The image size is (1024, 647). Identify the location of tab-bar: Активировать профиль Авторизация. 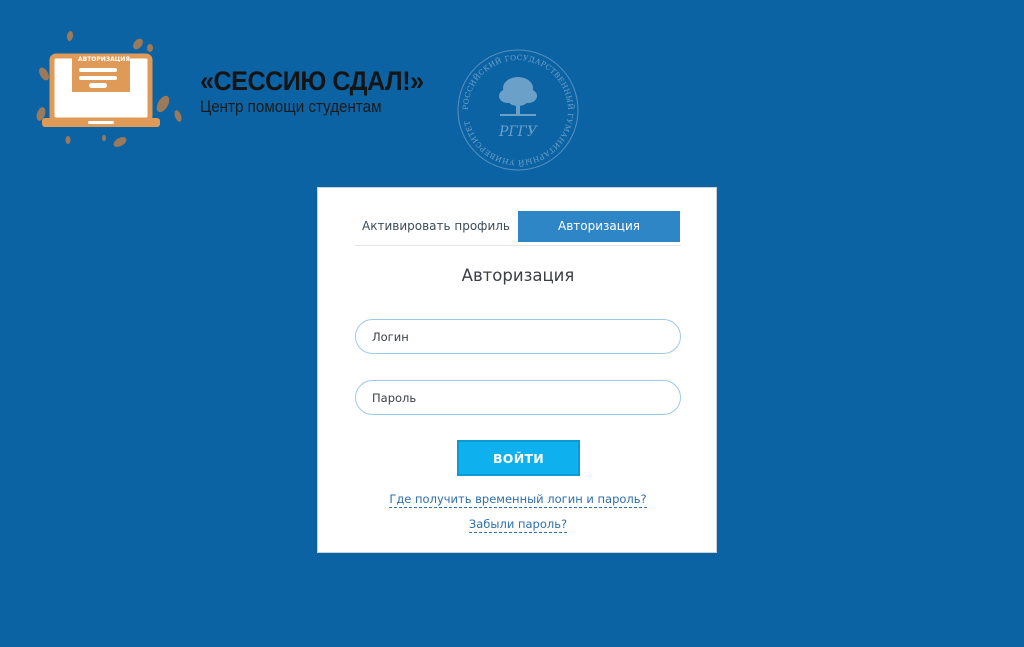
(518, 228).